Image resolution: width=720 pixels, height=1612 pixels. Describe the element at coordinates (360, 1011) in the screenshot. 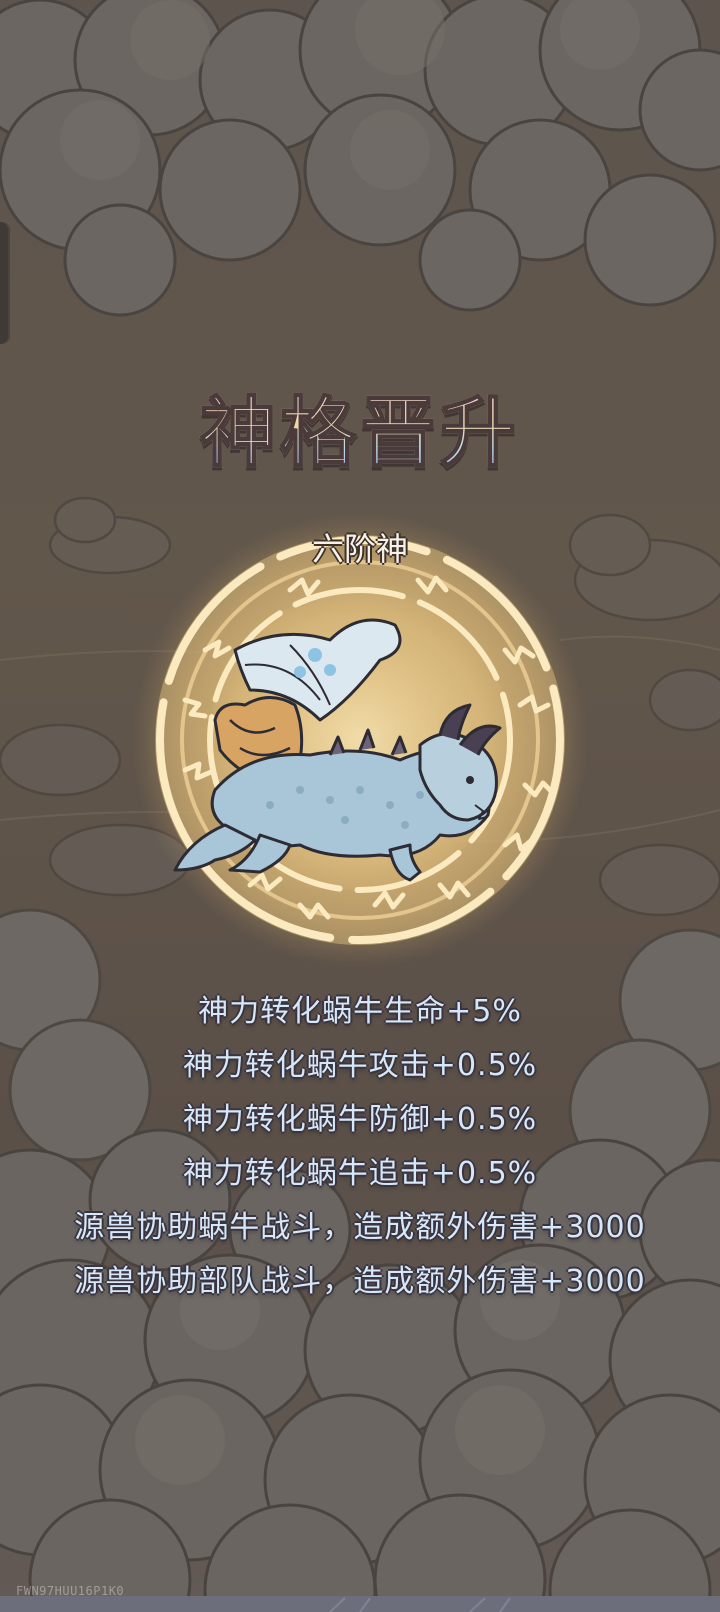

I see `stat-bonus-item: 神力转化蜗牛生命+5%` at that location.